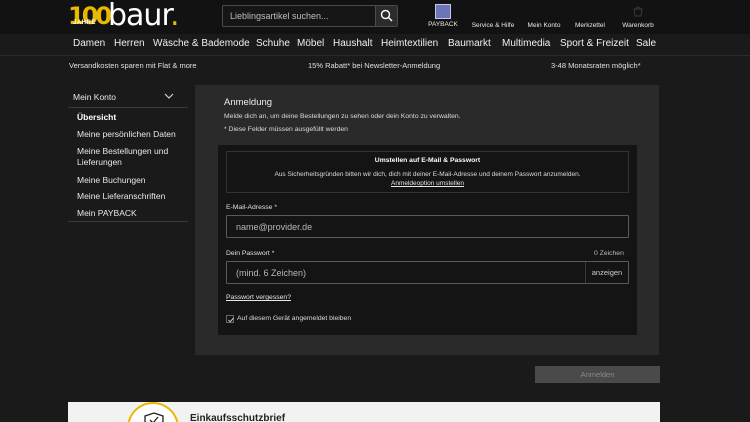 This screenshot has height=422, width=750. I want to click on required-note: * Diese Felder müssen ausgefüllt werden, so click(286, 129).